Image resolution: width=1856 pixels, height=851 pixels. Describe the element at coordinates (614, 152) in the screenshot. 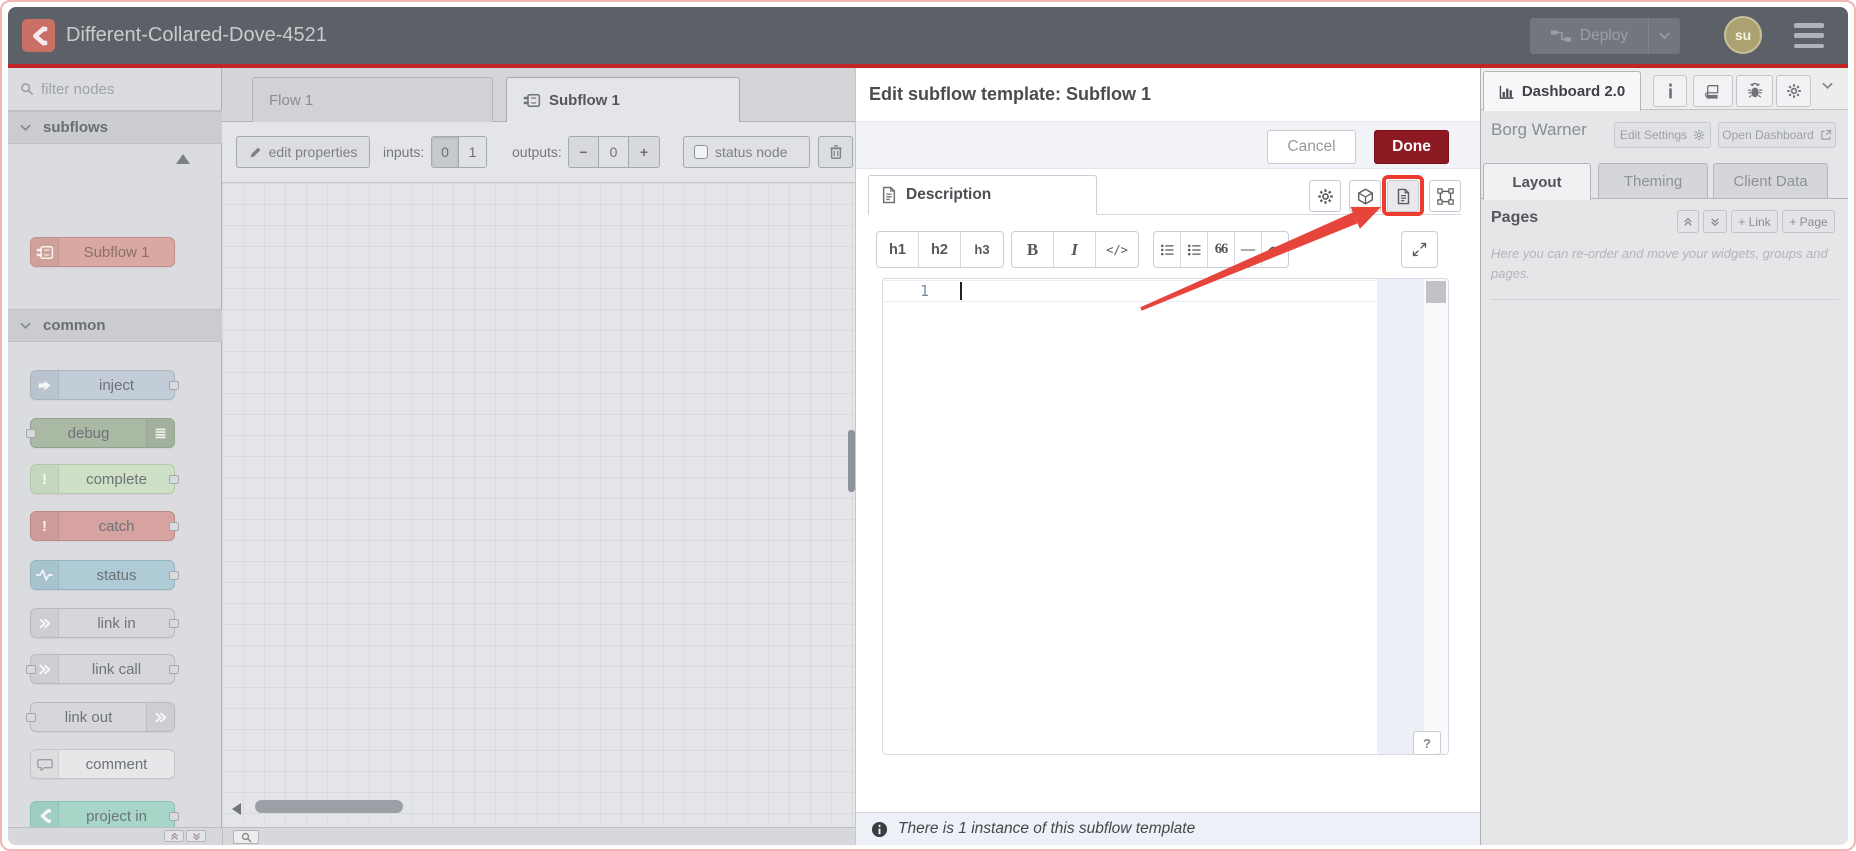

I see `outputs-value: 0` at that location.